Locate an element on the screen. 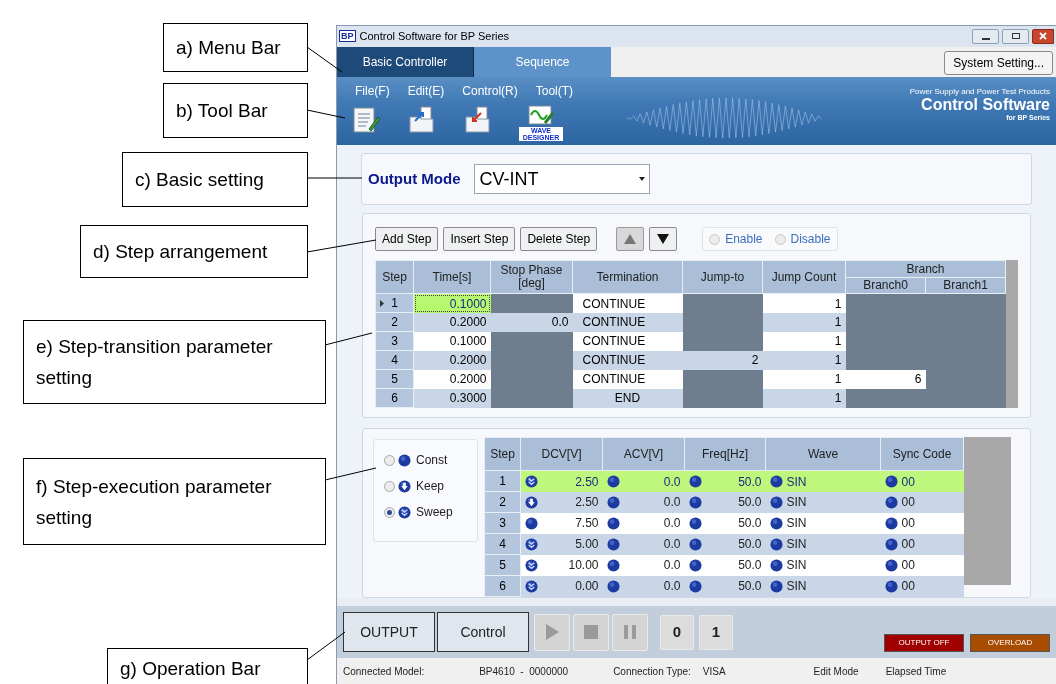 The image size is (1056, 684). document-pencil-icon is located at coordinates (366, 119).